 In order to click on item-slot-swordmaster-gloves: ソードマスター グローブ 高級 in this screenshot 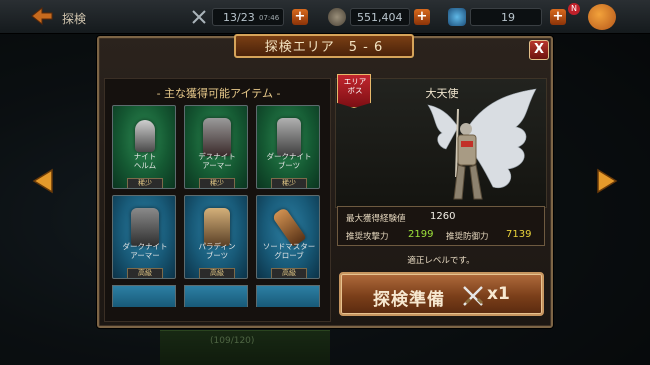, I will do `click(288, 237)`.